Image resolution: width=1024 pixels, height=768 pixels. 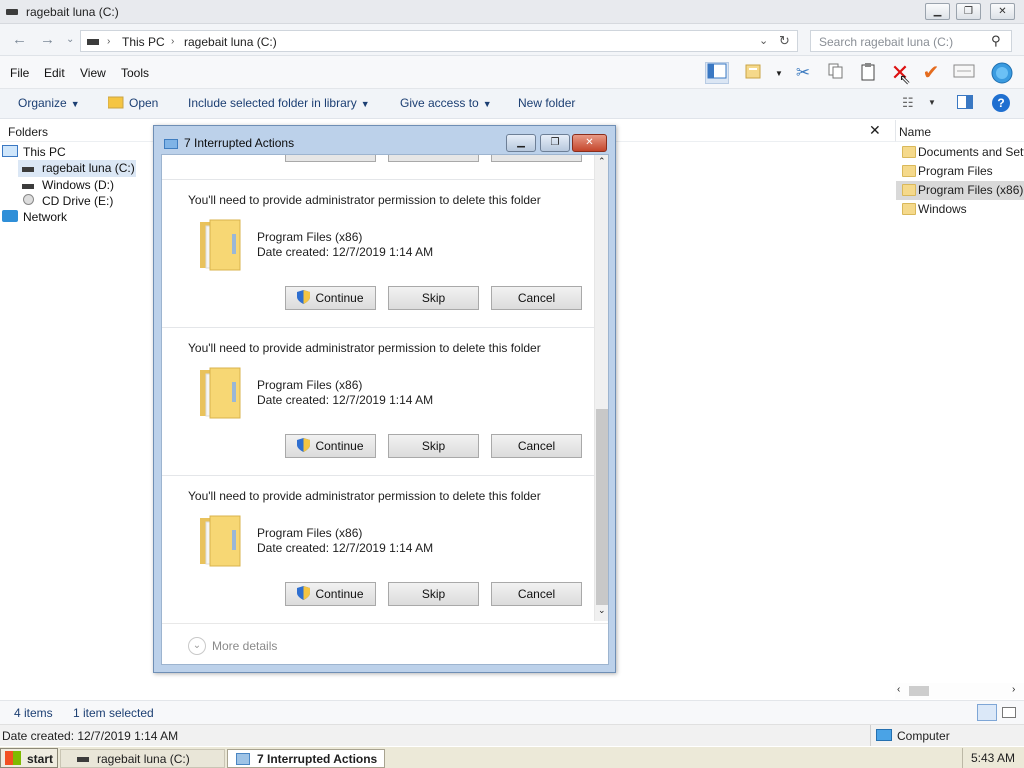 I want to click on skip-button, so click(x=433, y=158).